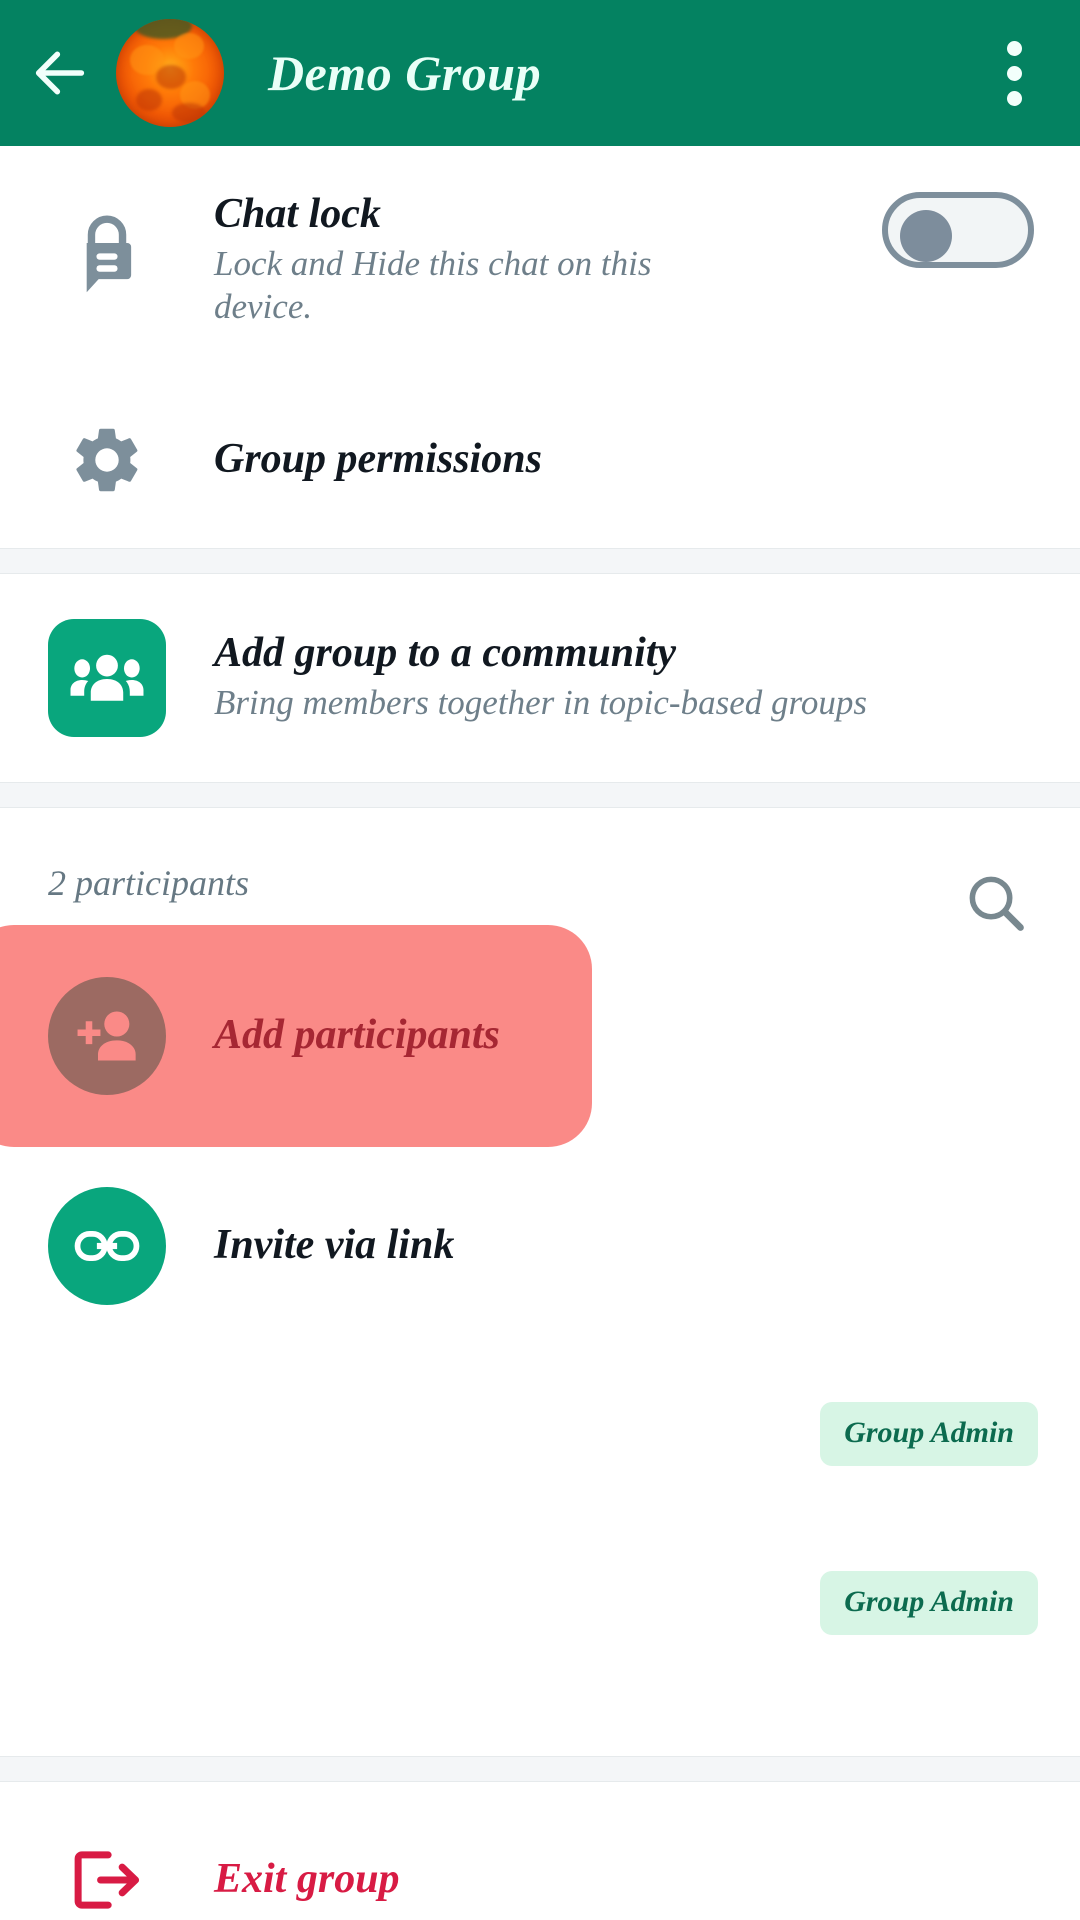  I want to click on back-button, so click(60, 73).